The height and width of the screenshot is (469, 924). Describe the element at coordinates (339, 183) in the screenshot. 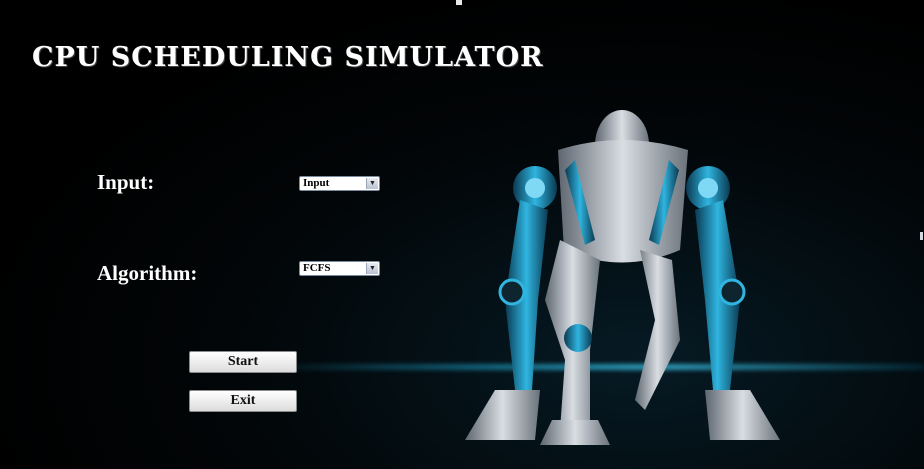

I see `input-select: Input ▼` at that location.